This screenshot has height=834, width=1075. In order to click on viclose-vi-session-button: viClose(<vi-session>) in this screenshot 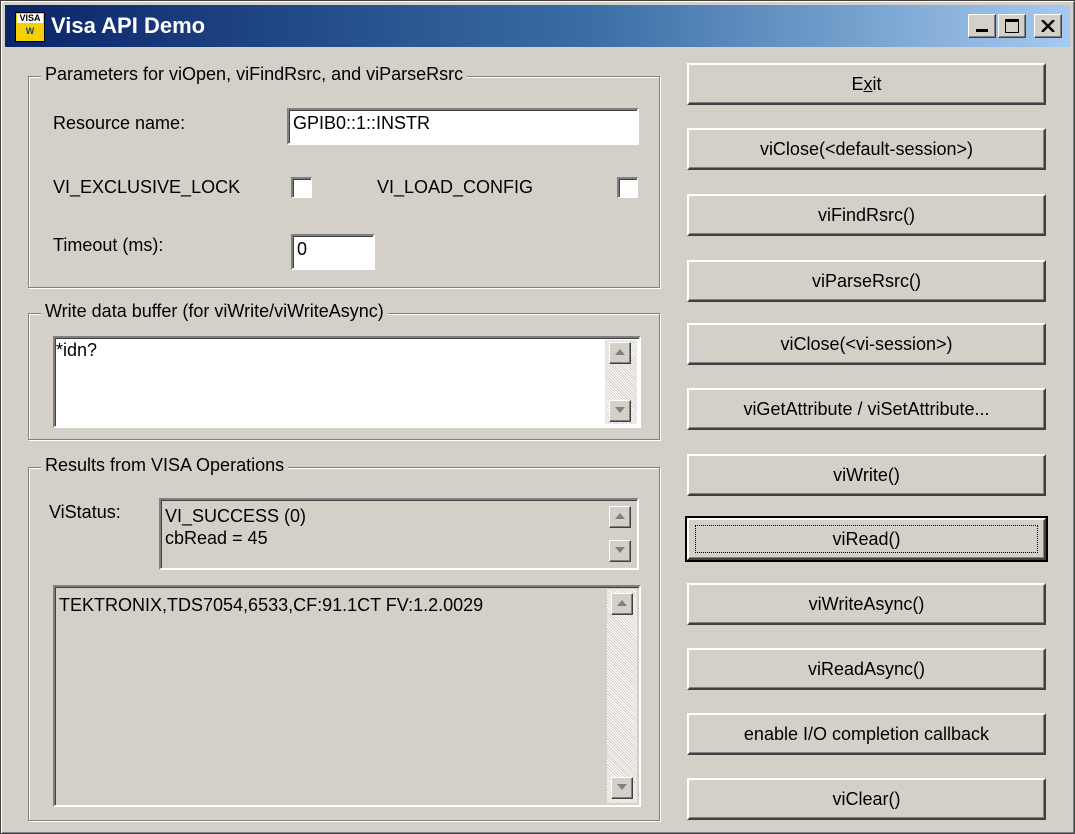, I will do `click(866, 344)`.